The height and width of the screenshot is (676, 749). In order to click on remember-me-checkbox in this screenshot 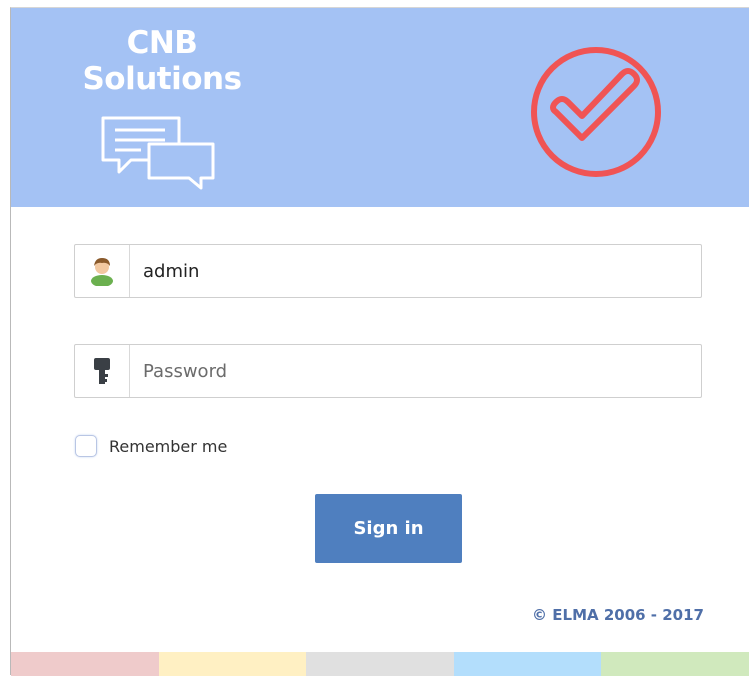, I will do `click(86, 446)`.